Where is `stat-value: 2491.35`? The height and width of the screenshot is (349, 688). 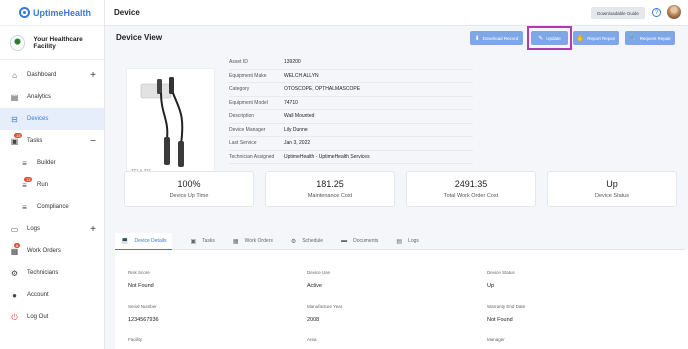
stat-value: 2491.35 is located at coordinates (471, 184).